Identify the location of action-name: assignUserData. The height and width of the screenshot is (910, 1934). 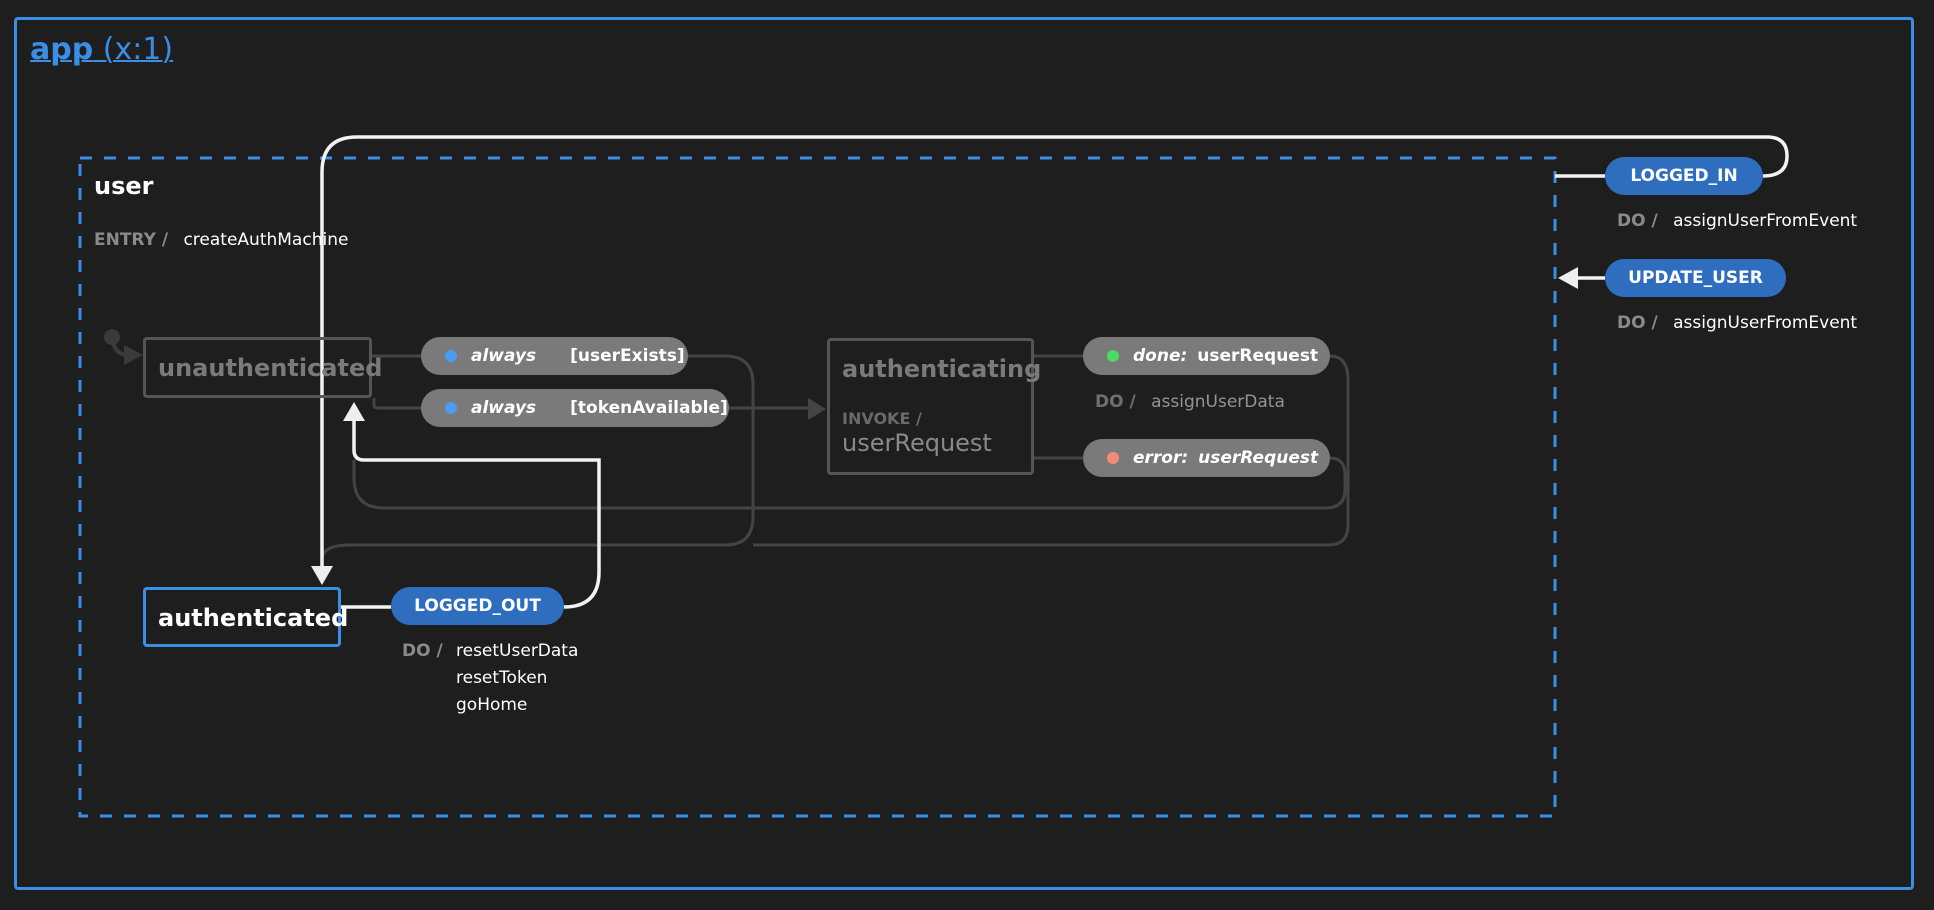
(1218, 402).